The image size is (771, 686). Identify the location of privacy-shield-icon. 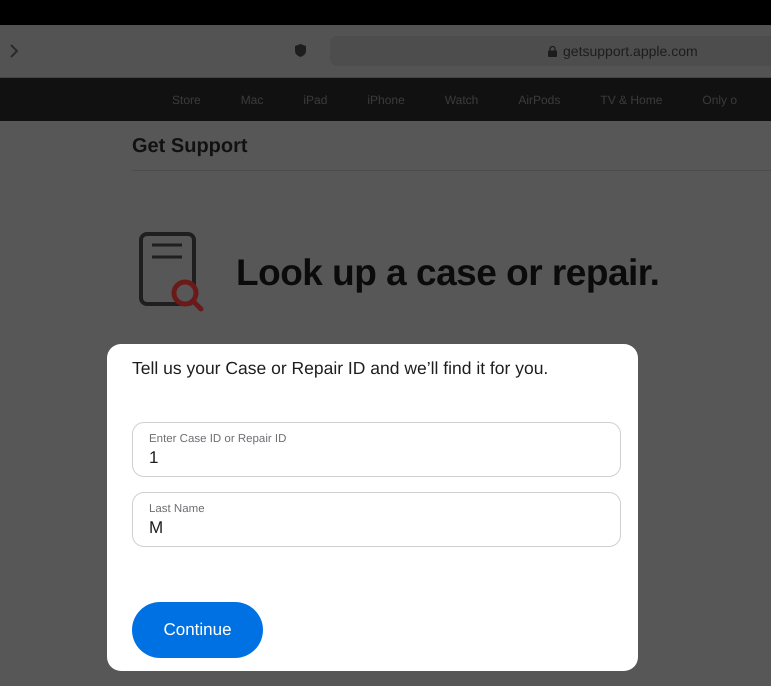
(300, 50).